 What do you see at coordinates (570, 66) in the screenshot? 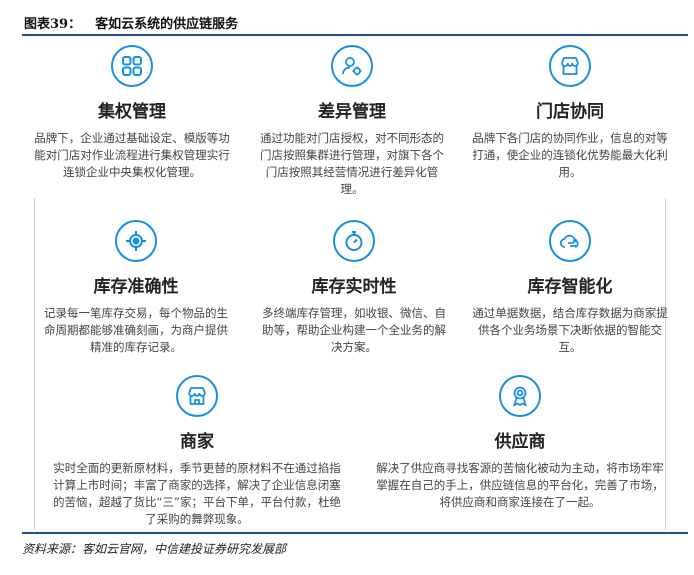
I see `storefront-icon` at bounding box center [570, 66].